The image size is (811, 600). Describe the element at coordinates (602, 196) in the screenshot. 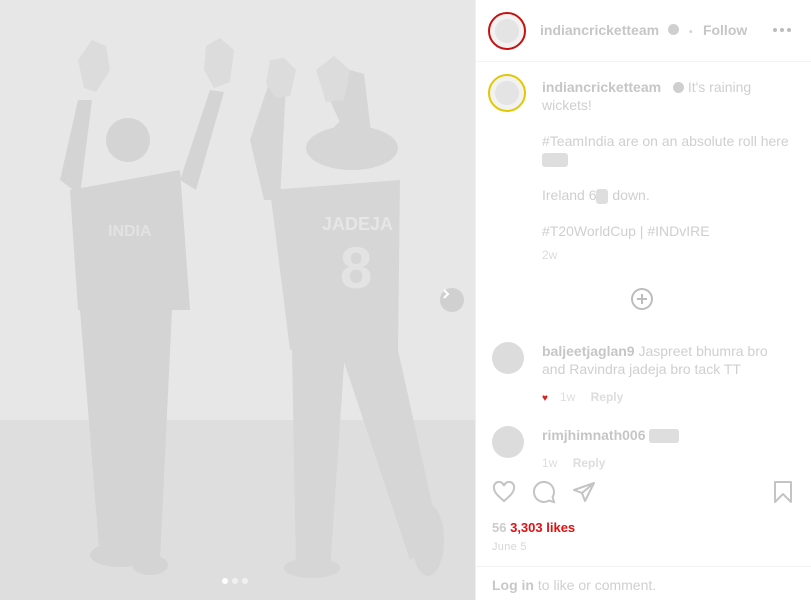

I see `keycap-emoji-icon` at that location.